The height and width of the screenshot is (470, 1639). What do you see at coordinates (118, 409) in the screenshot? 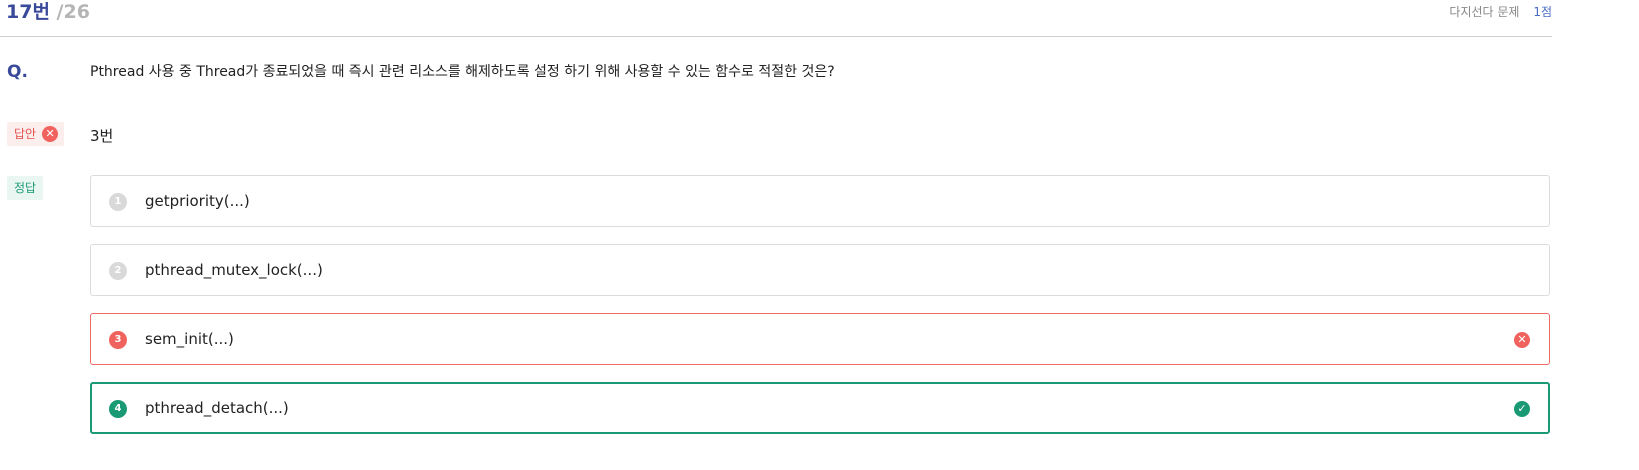
I see `option-number-badge: 4` at bounding box center [118, 409].